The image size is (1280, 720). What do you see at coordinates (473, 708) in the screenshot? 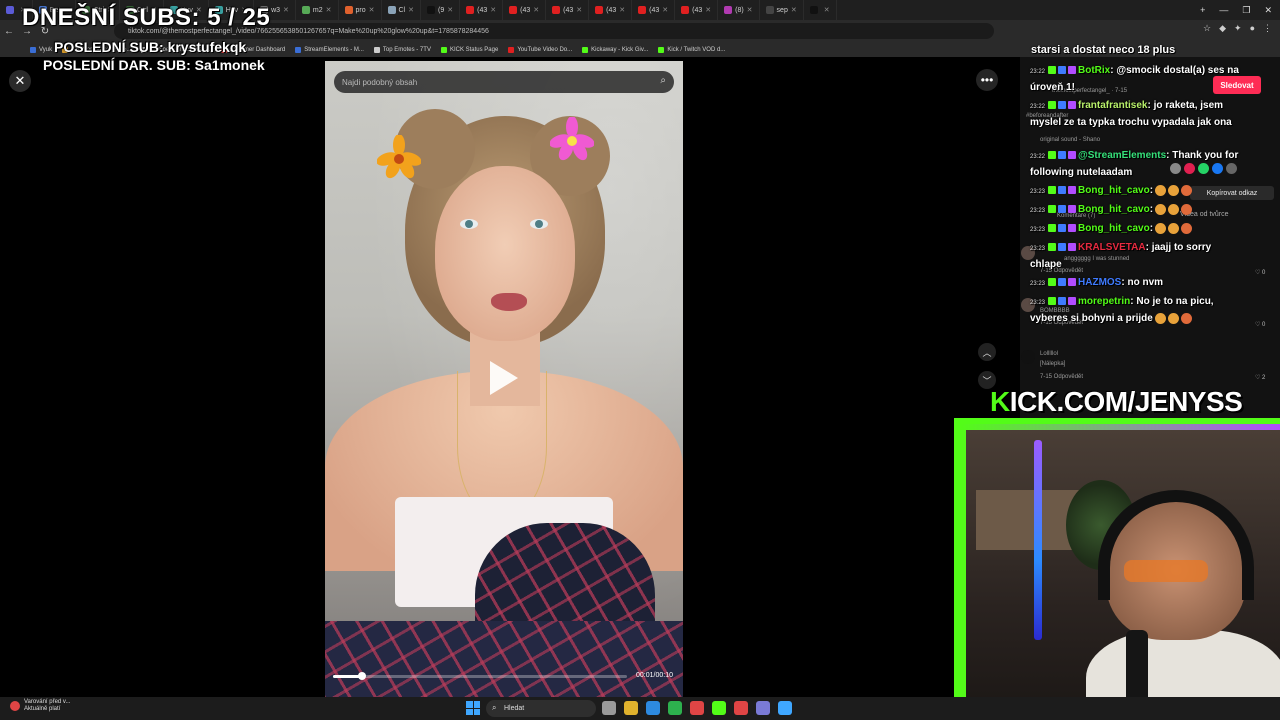
I see `windows-start-icon` at bounding box center [473, 708].